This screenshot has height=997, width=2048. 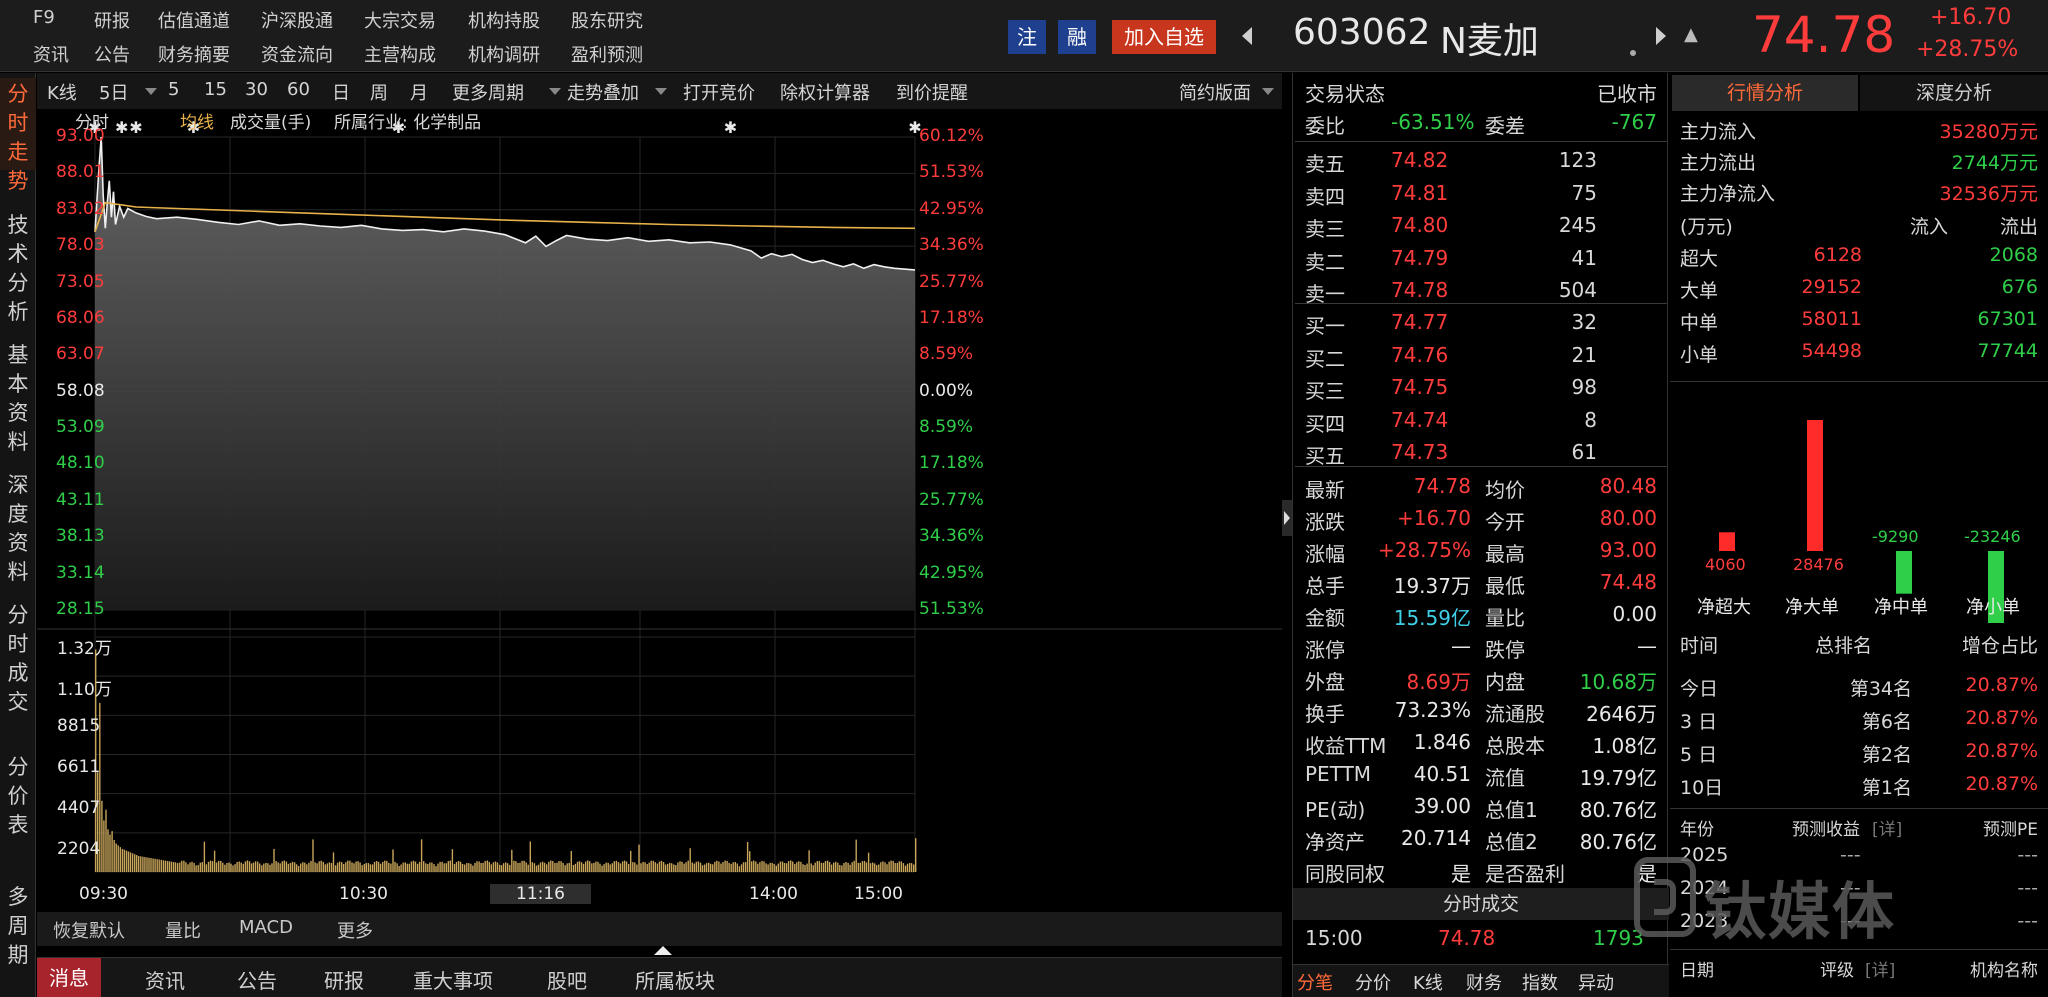 I want to click on menu-hsgt: 沪深股通, so click(x=297, y=20).